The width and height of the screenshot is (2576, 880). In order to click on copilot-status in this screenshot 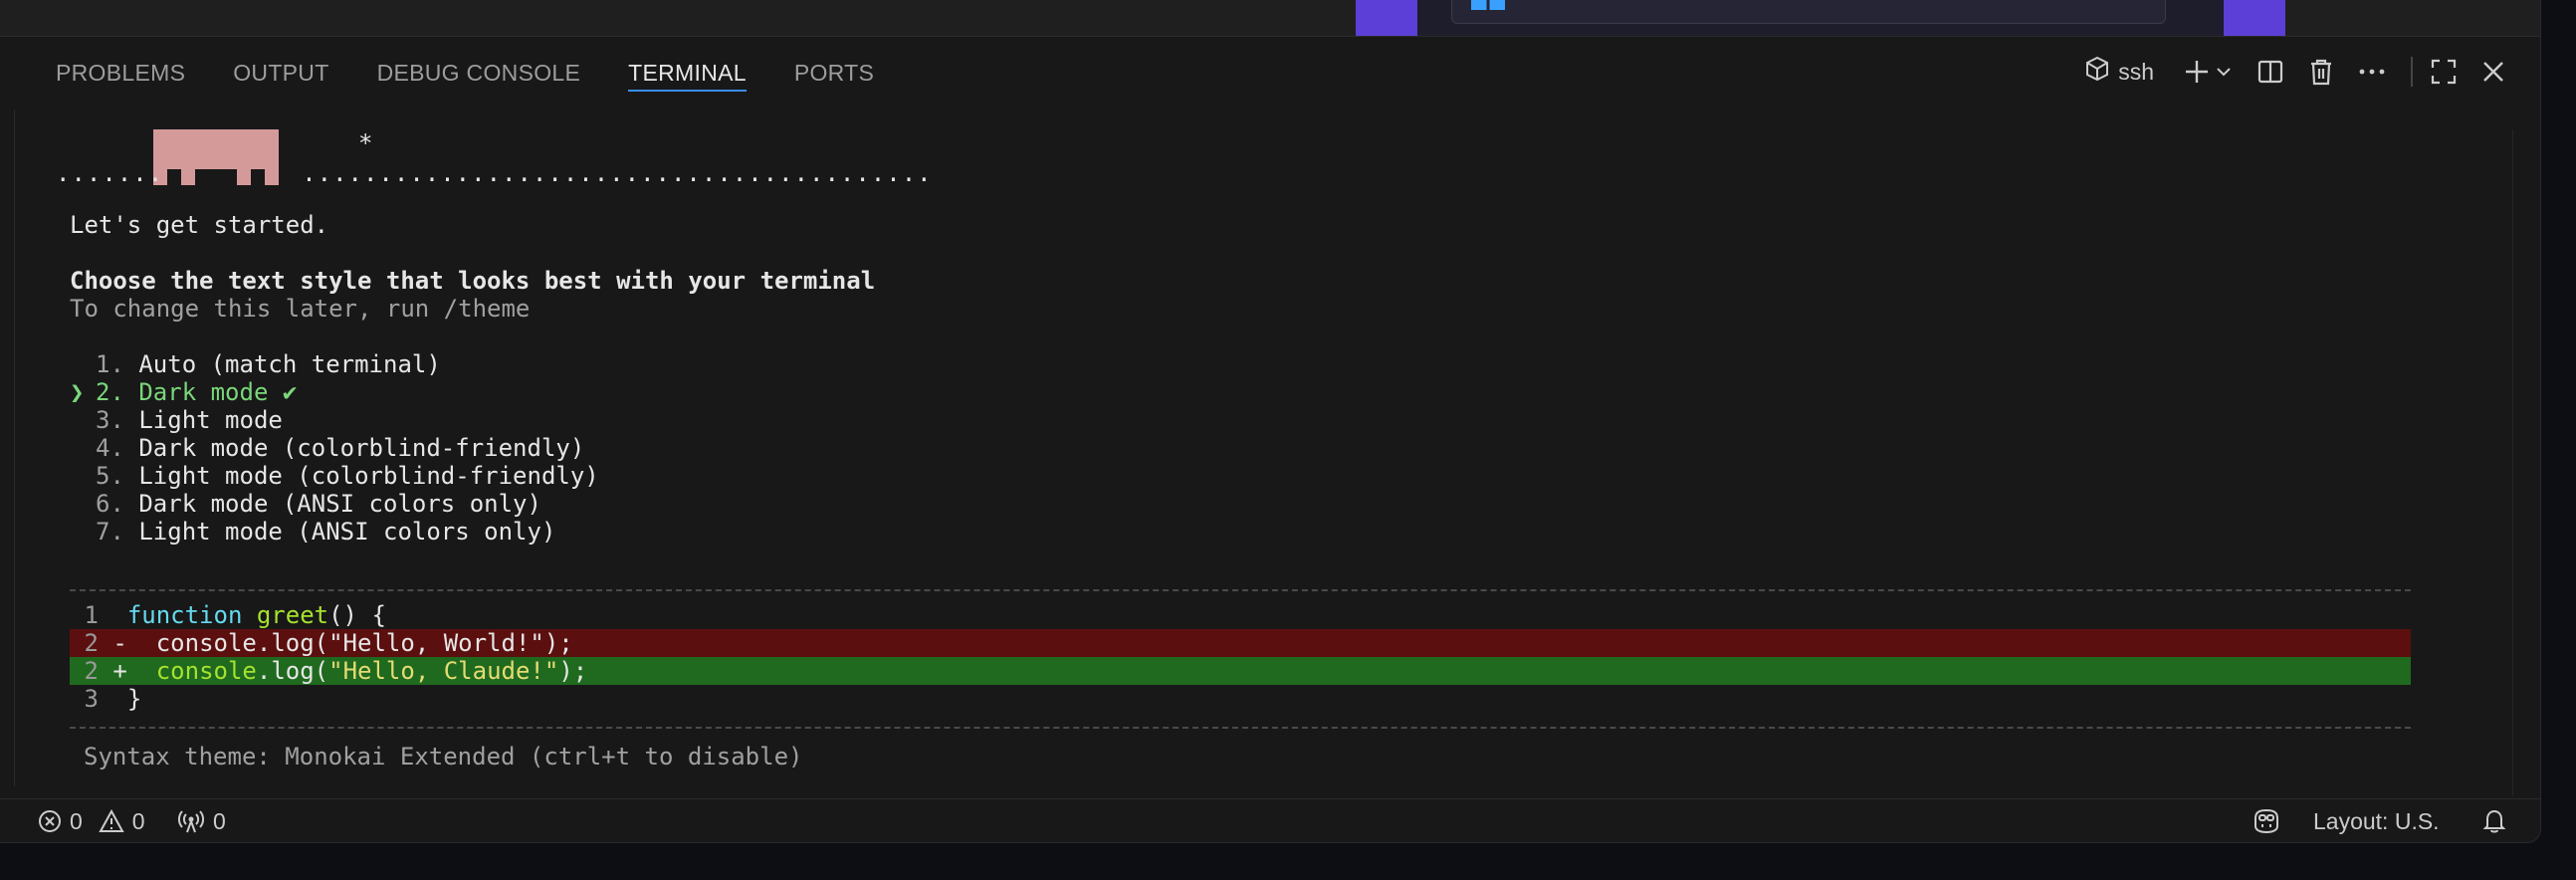, I will do `click(2266, 821)`.